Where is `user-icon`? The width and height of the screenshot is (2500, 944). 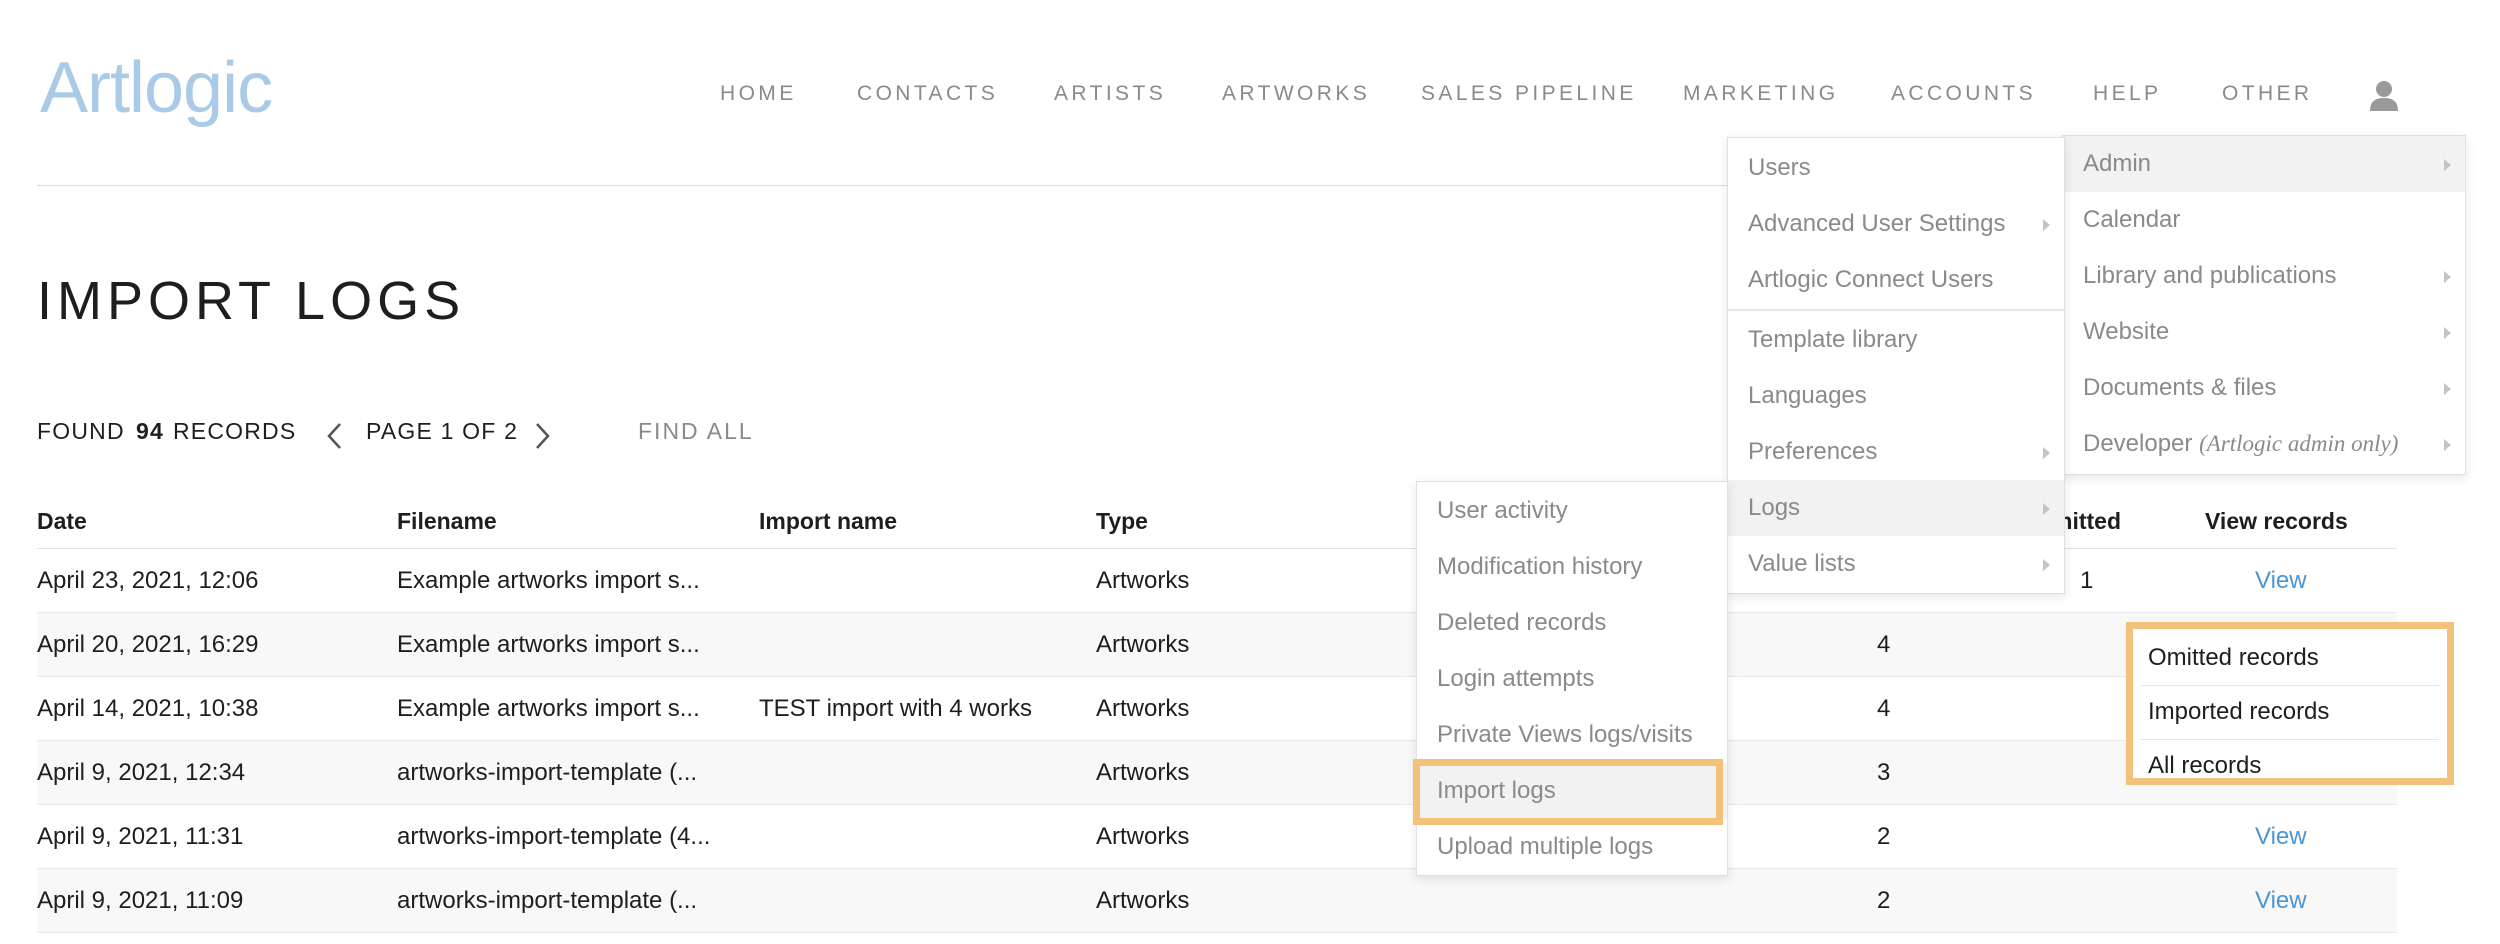 user-icon is located at coordinates (2384, 95).